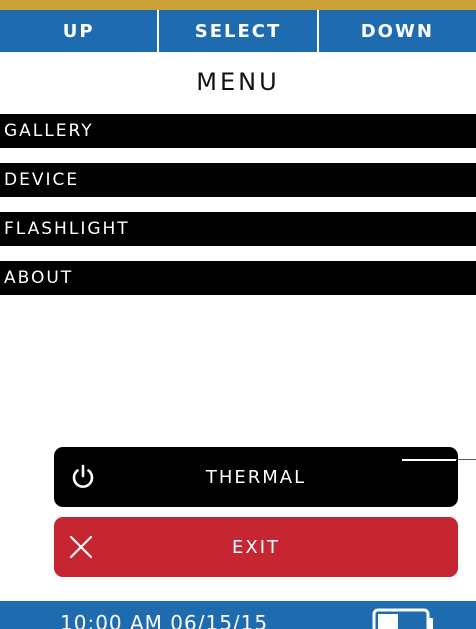 The width and height of the screenshot is (476, 629). Describe the element at coordinates (238, 5) in the screenshot. I see `top-edge-strip` at that location.